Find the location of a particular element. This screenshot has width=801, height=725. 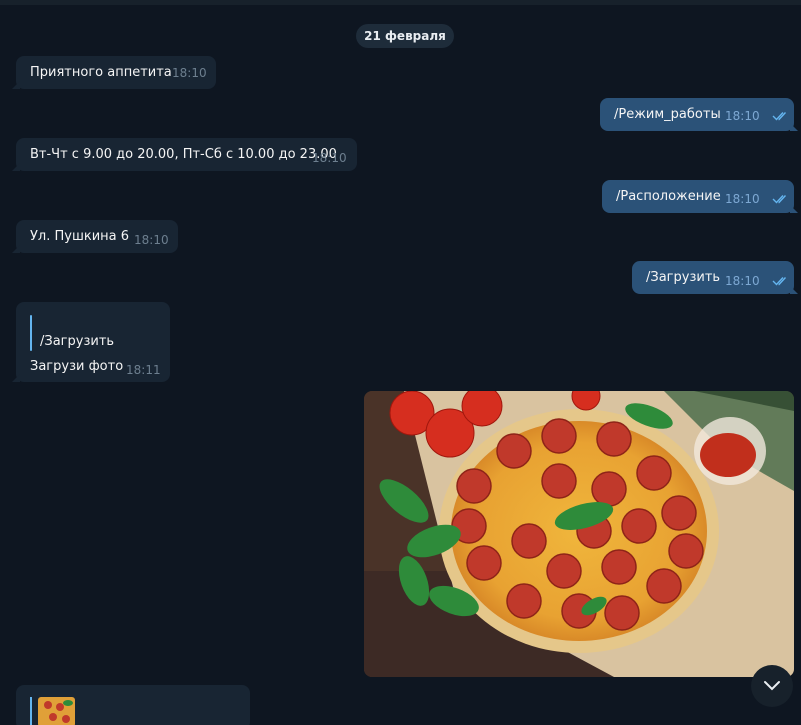

message-text: Ул. Пушкина 6 is located at coordinates (80, 236).